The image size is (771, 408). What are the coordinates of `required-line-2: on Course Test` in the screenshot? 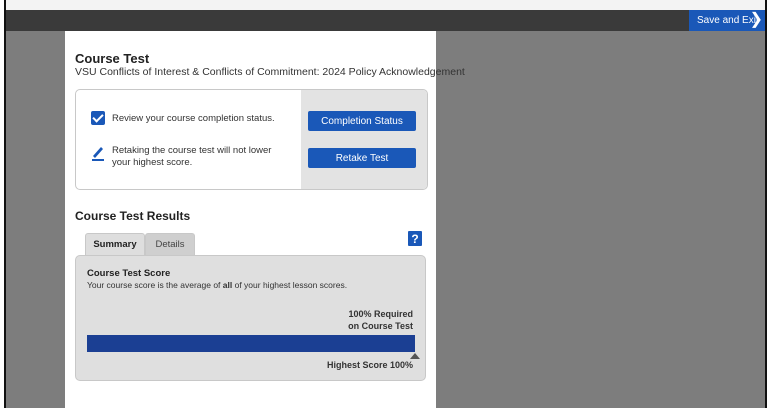 It's located at (380, 326).